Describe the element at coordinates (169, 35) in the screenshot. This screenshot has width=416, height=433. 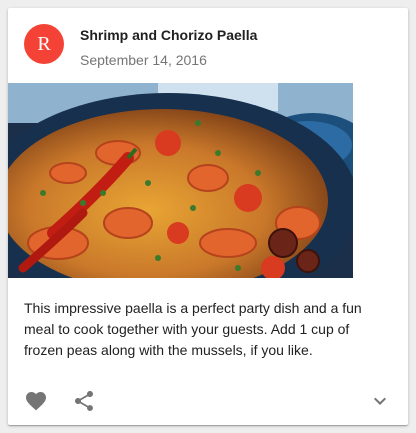
I see `card-title: Shrimp and Chorizo Paella` at that location.